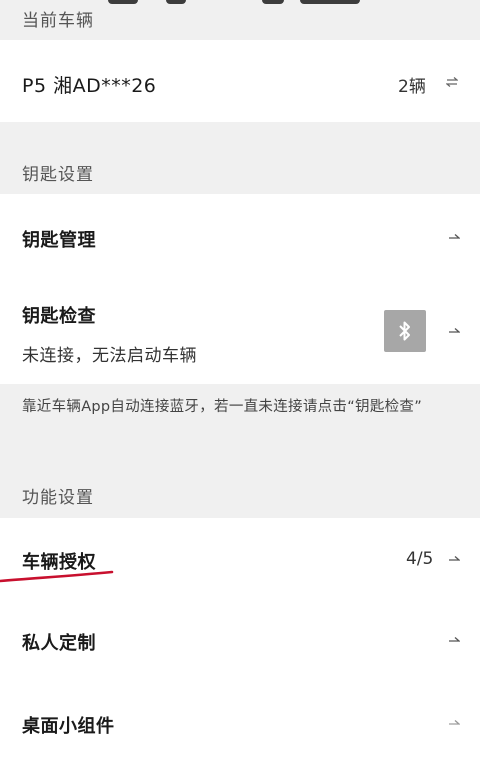  I want to click on key-management-label: 钥匙管理, so click(59, 240).